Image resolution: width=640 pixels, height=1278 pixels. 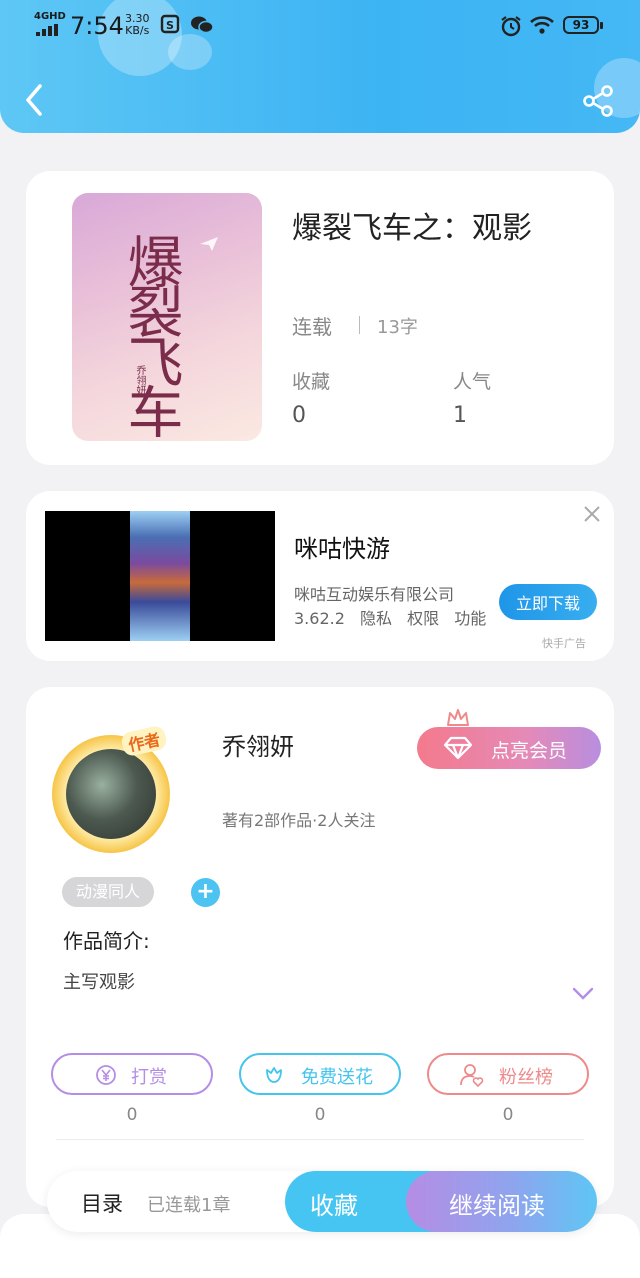 What do you see at coordinates (564, 643) in the screenshot?
I see `ad-source-label: 快手广告` at bounding box center [564, 643].